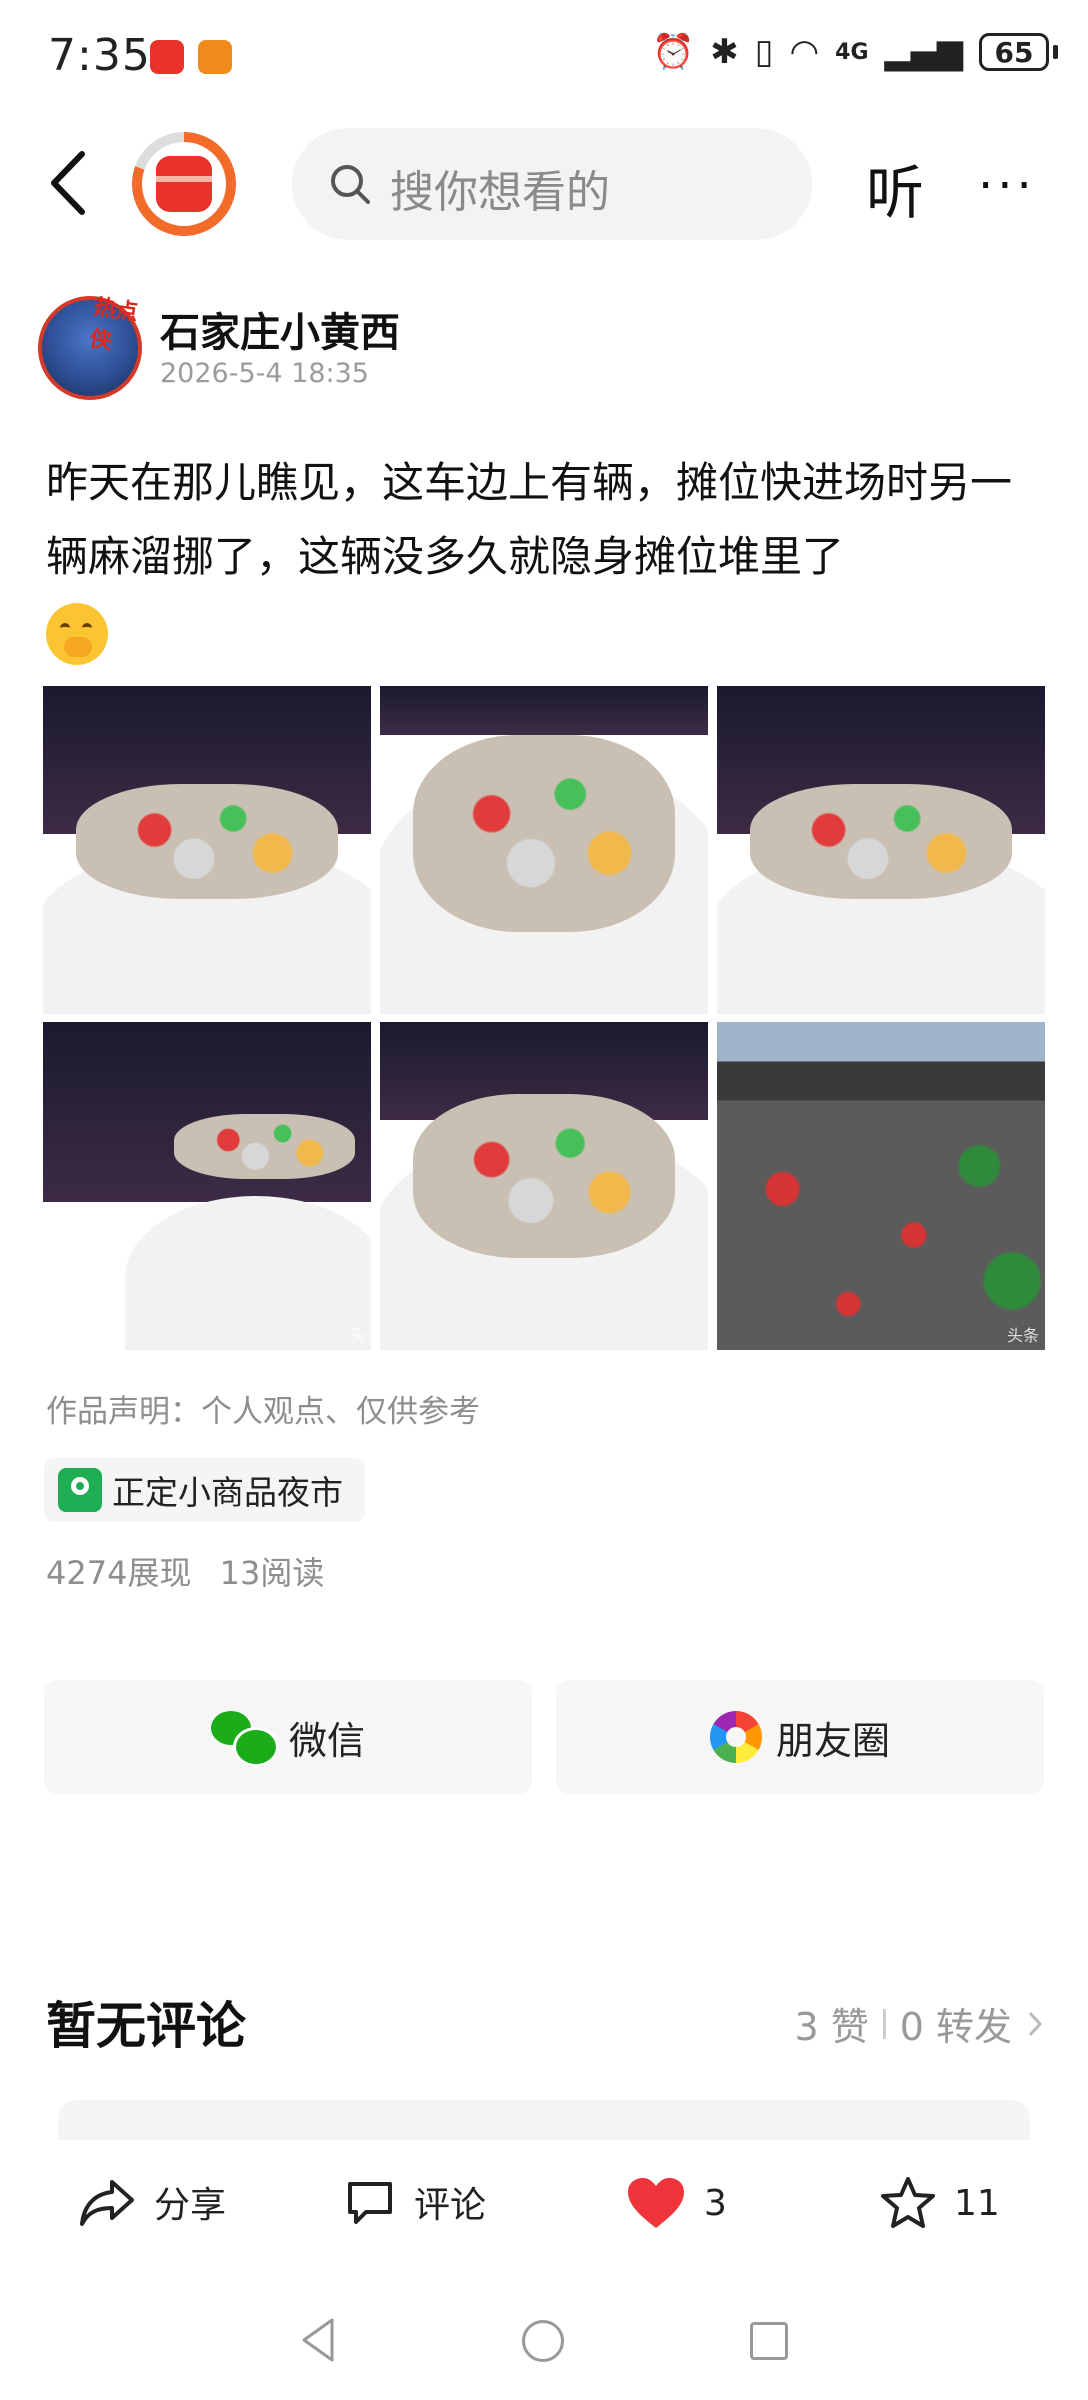 Image resolution: width=1088 pixels, height=2400 pixels. Describe the element at coordinates (263, 1412) in the screenshot. I see `work-disclaimer: 作品声明：个人观点、仅供参考` at that location.